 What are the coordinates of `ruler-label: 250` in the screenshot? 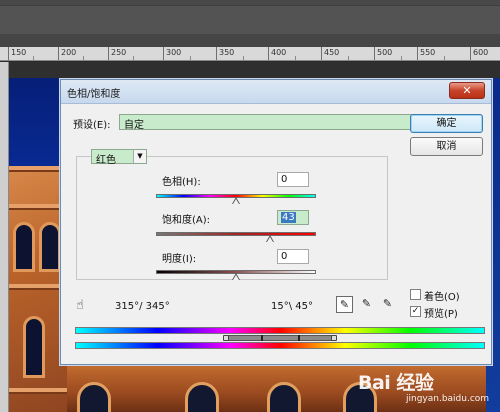 It's located at (119, 52).